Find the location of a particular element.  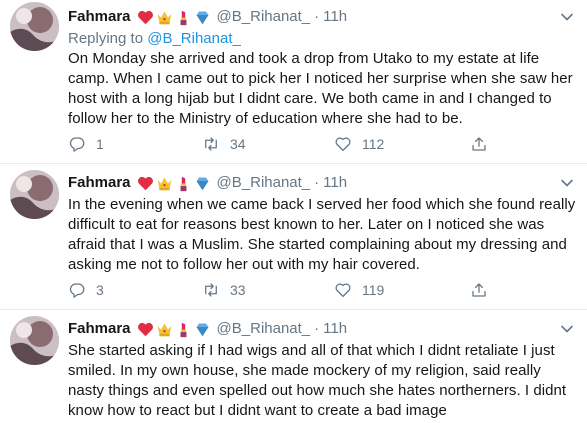

like-count: 119 is located at coordinates (373, 290).